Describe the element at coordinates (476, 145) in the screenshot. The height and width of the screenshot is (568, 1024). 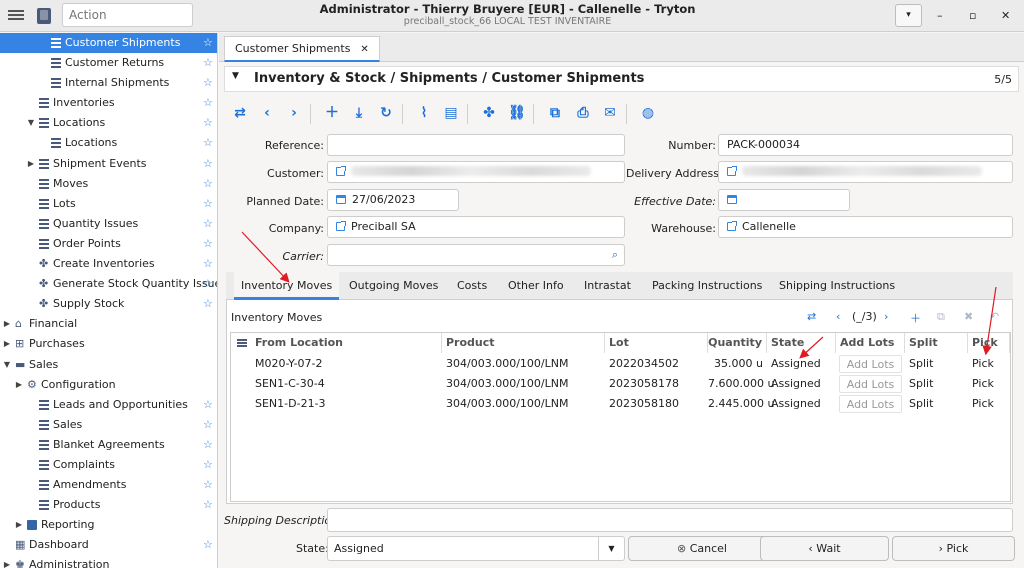
I see `reference-field` at that location.